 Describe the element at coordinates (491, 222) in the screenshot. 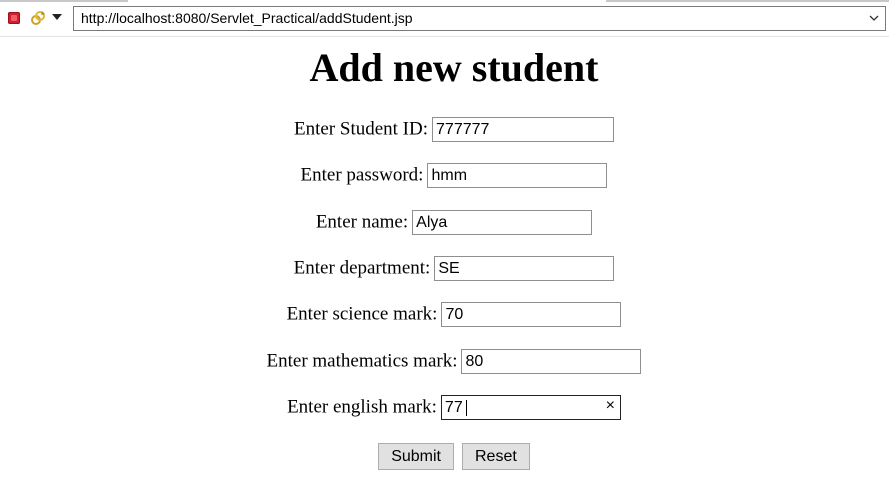

I see `name-input` at that location.